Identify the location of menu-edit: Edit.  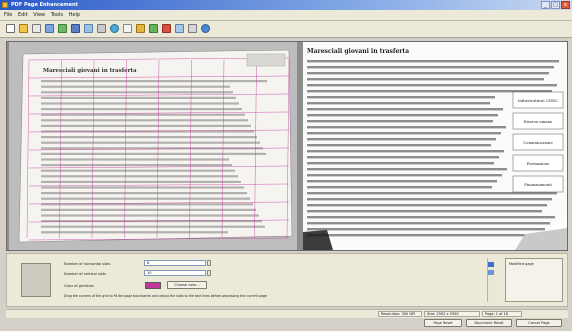
(23, 15).